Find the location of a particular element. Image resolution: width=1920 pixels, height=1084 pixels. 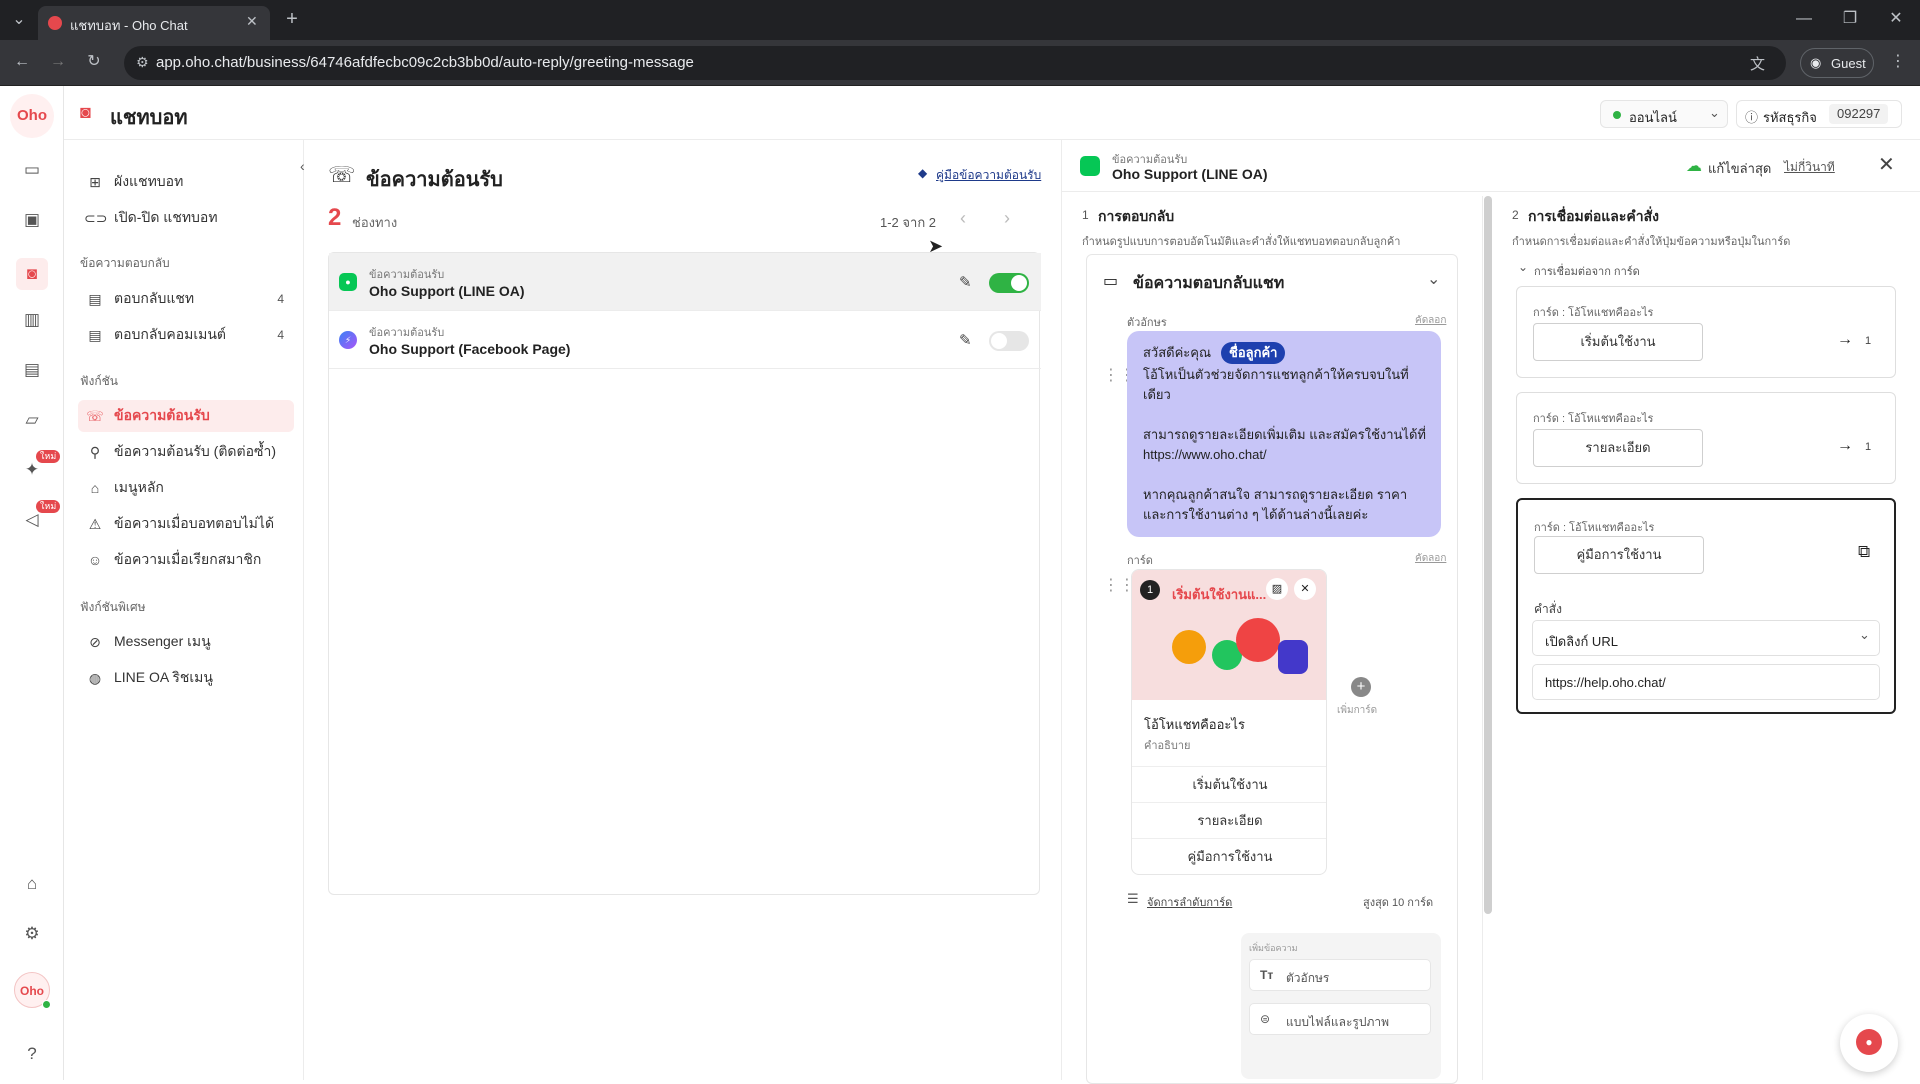

close-window-icon: ✕ is located at coordinates (1896, 19).